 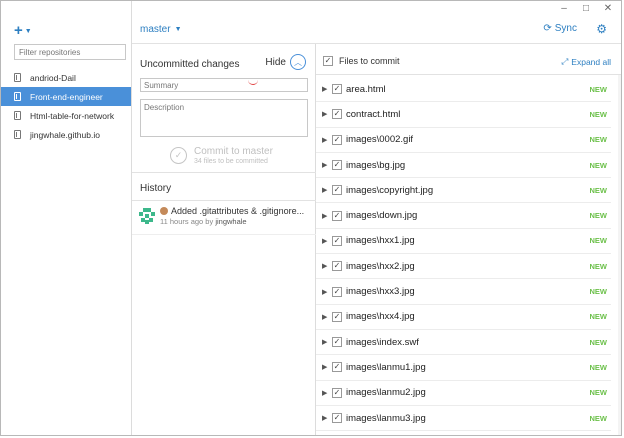 I want to click on minimize-icon: –, so click(x=564, y=9).